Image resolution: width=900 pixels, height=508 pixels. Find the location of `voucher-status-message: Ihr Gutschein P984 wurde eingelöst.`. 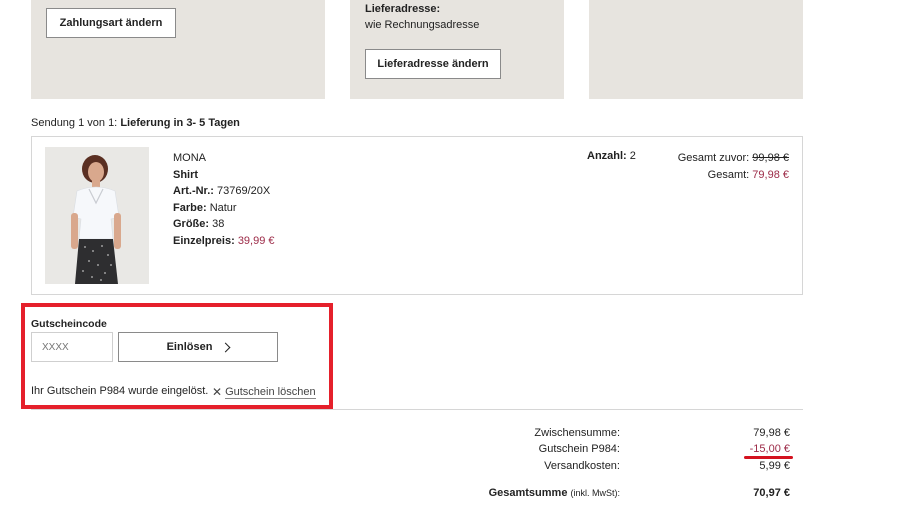

voucher-status-message: Ihr Gutschein P984 wurde eingelöst. is located at coordinates (120, 391).